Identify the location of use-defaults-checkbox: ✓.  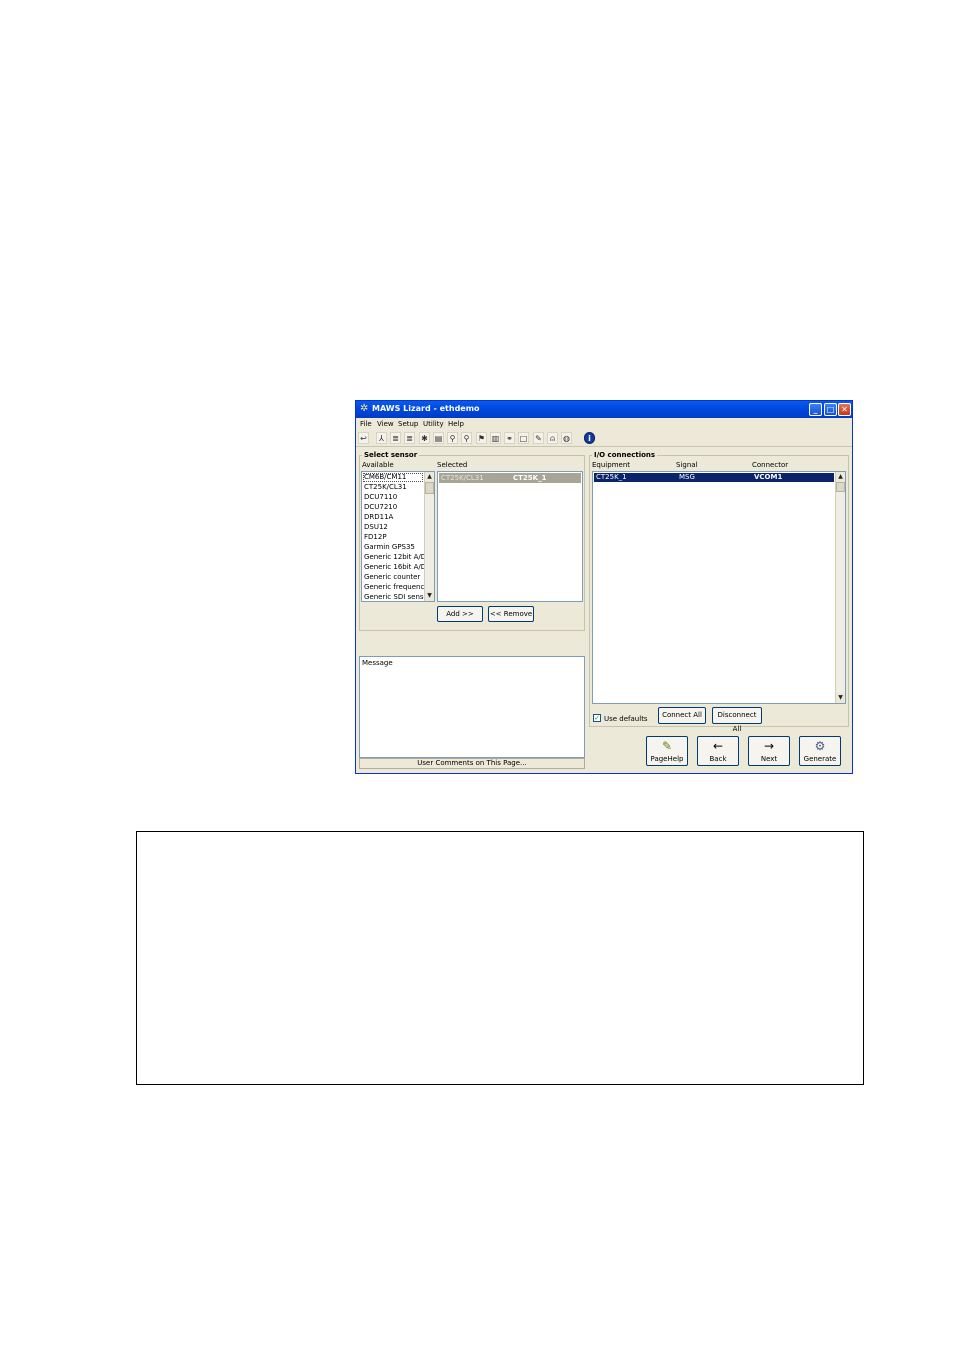
(597, 718).